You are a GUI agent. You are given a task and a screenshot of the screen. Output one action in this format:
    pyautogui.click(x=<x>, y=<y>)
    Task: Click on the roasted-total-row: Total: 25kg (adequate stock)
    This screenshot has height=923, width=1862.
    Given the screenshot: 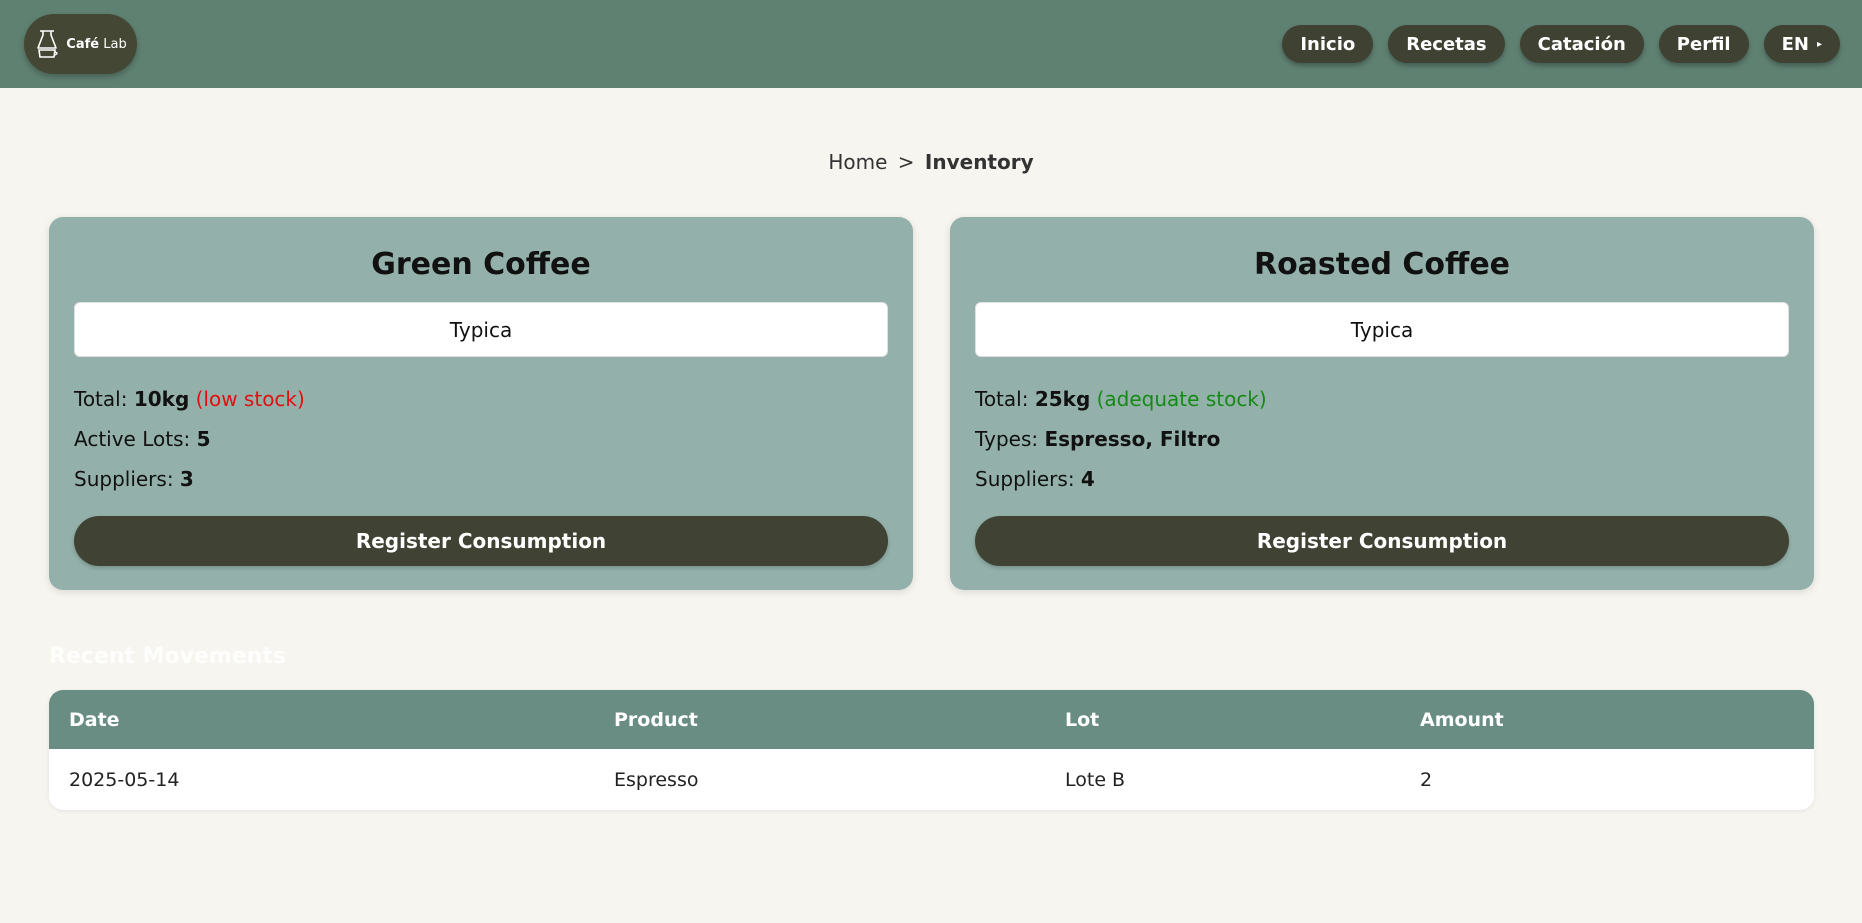 What is the action you would take?
    pyautogui.click(x=1121, y=399)
    